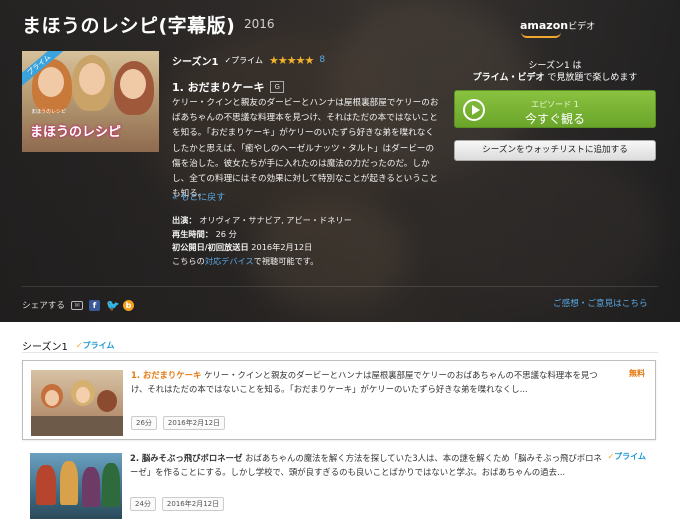 The width and height of the screenshot is (680, 519). I want to click on collapse-link: « もとに戻す, so click(198, 196).